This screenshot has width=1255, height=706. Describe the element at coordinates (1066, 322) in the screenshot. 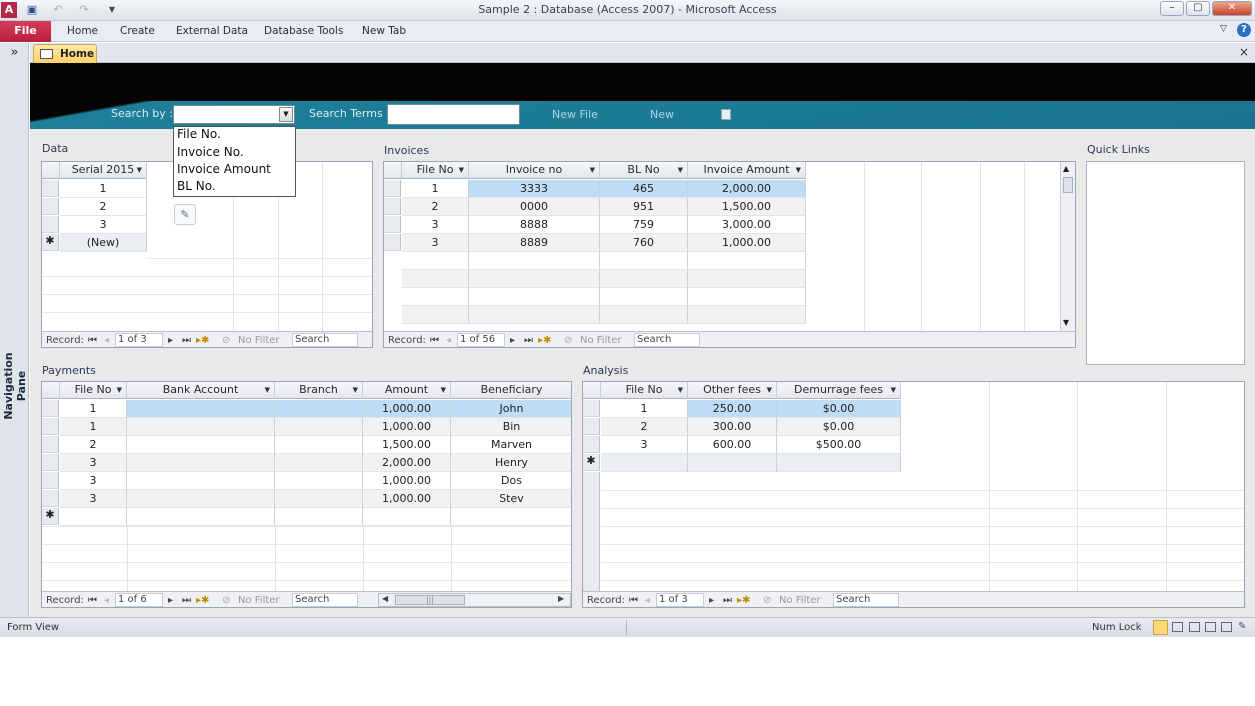

I see `scroll-down-icon: ▼` at that location.